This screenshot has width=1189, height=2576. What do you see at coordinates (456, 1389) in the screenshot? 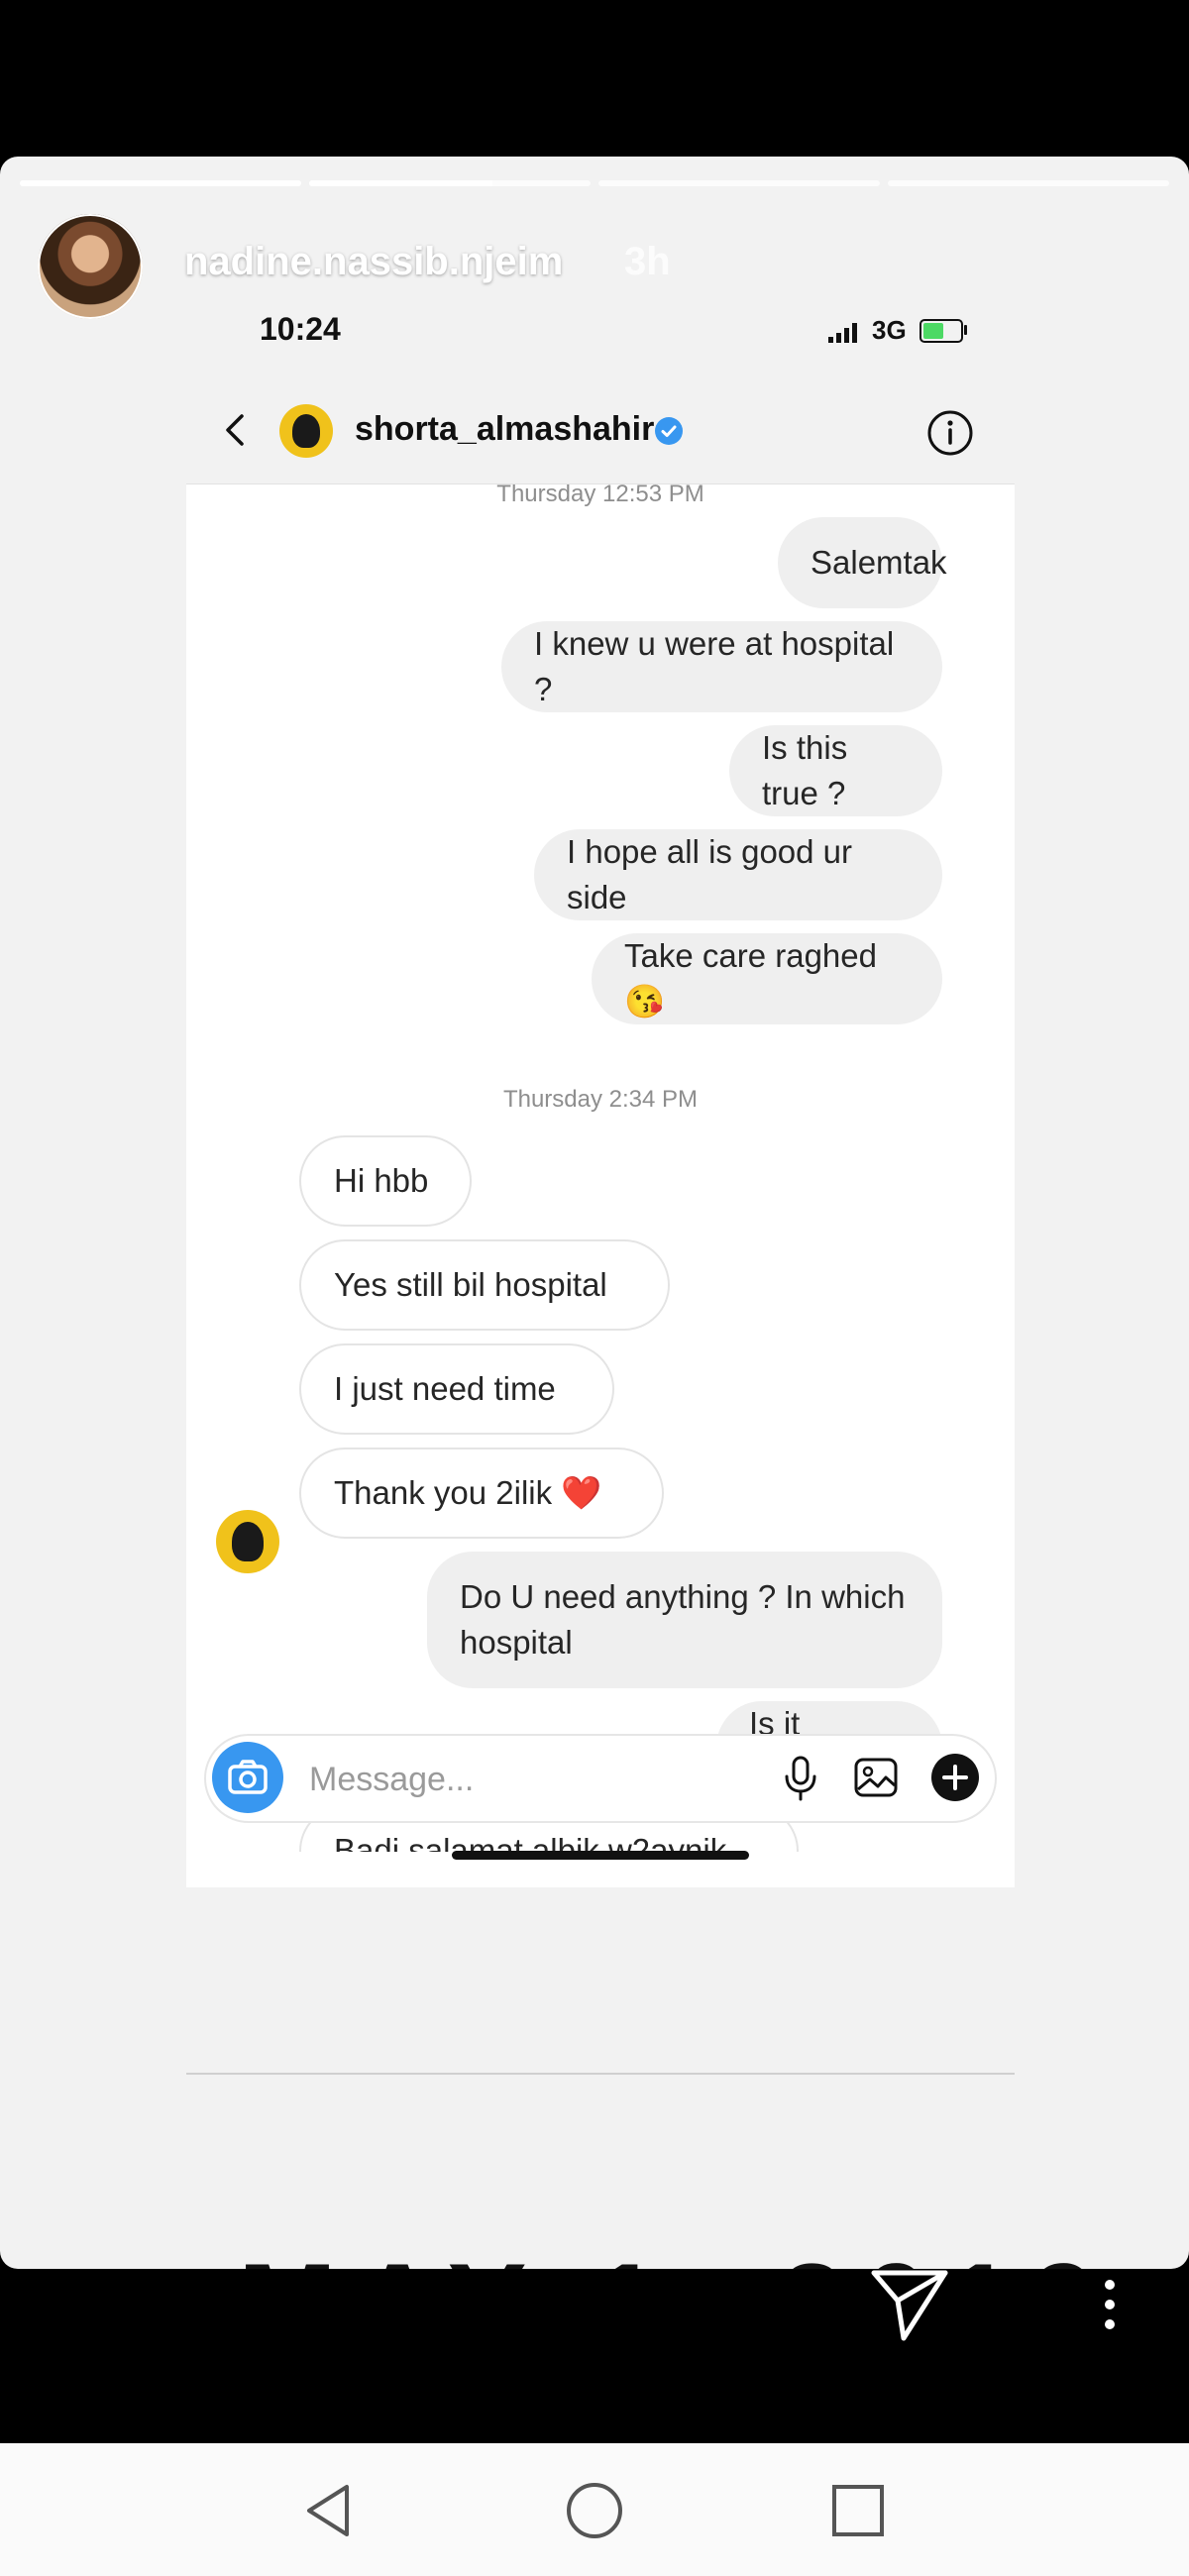
I see `incoming-message: I just need time` at bounding box center [456, 1389].